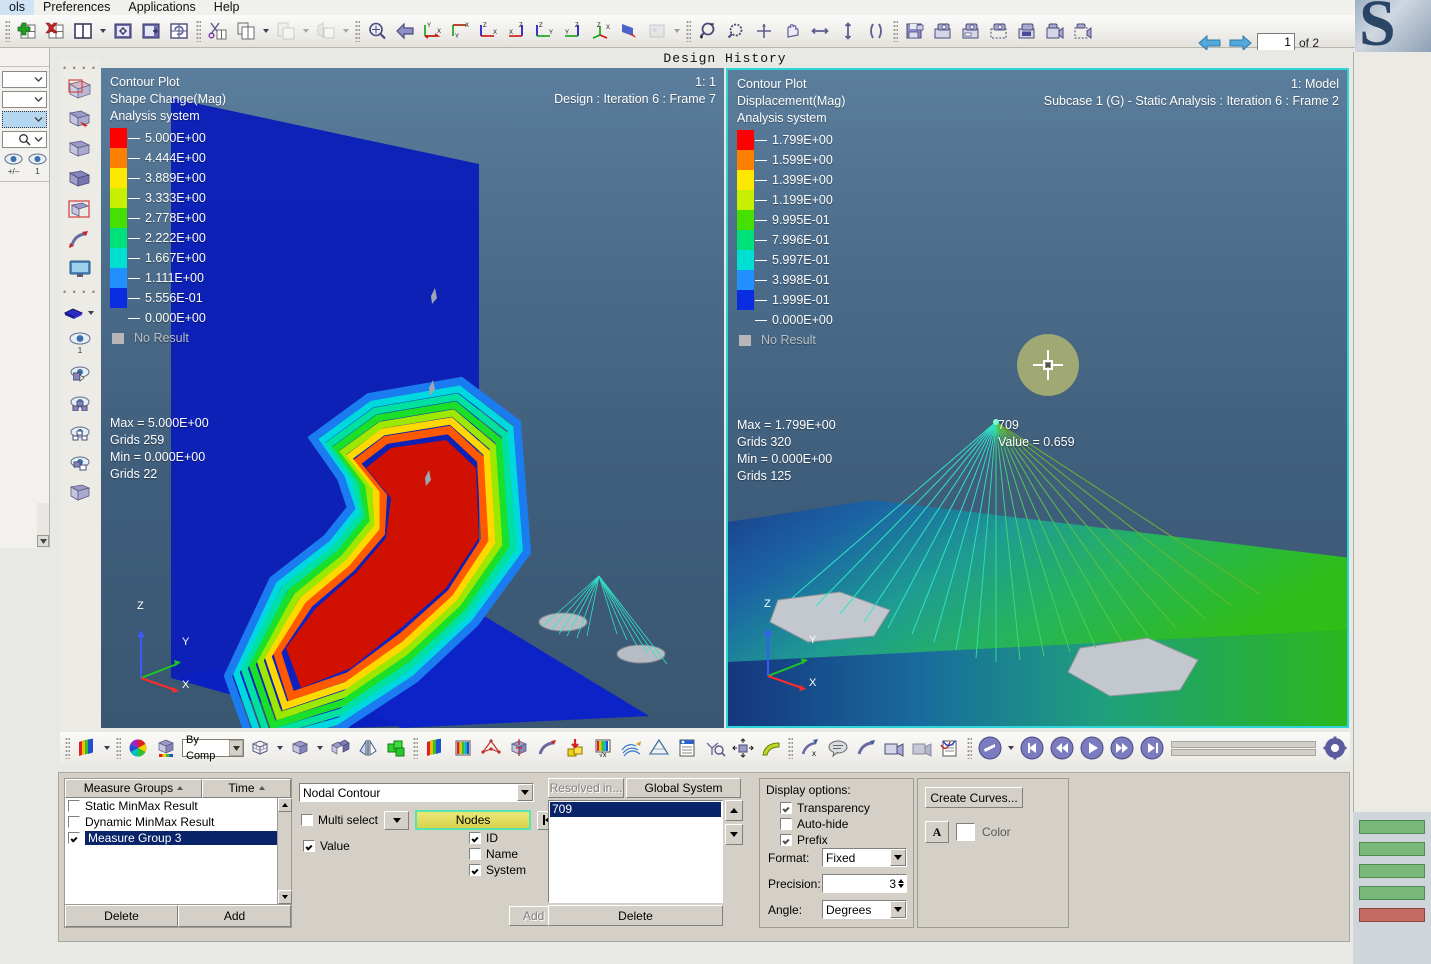 The height and width of the screenshot is (964, 1431). Describe the element at coordinates (792, 31) in the screenshot. I see `pan-icon` at that location.